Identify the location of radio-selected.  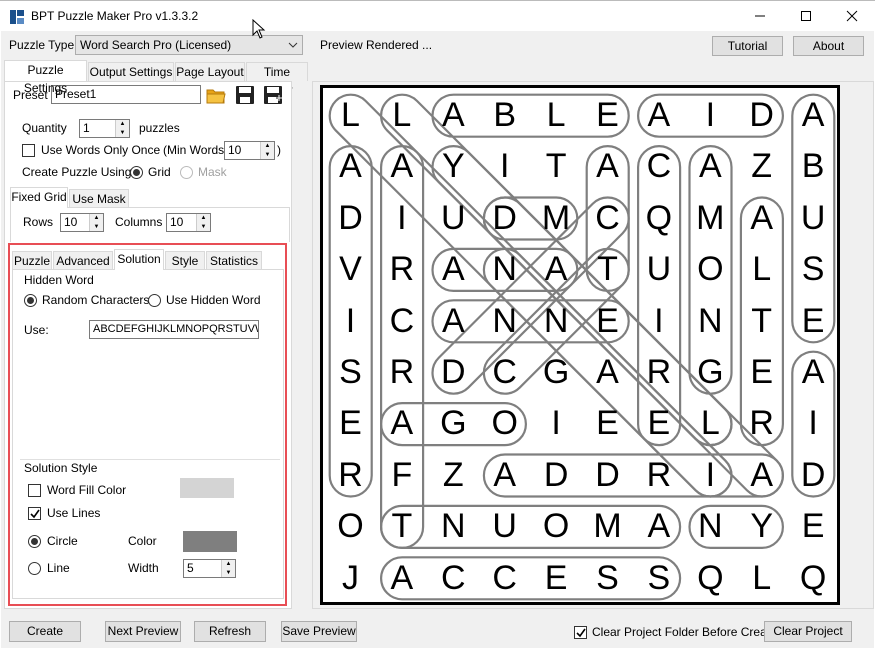
(136, 173).